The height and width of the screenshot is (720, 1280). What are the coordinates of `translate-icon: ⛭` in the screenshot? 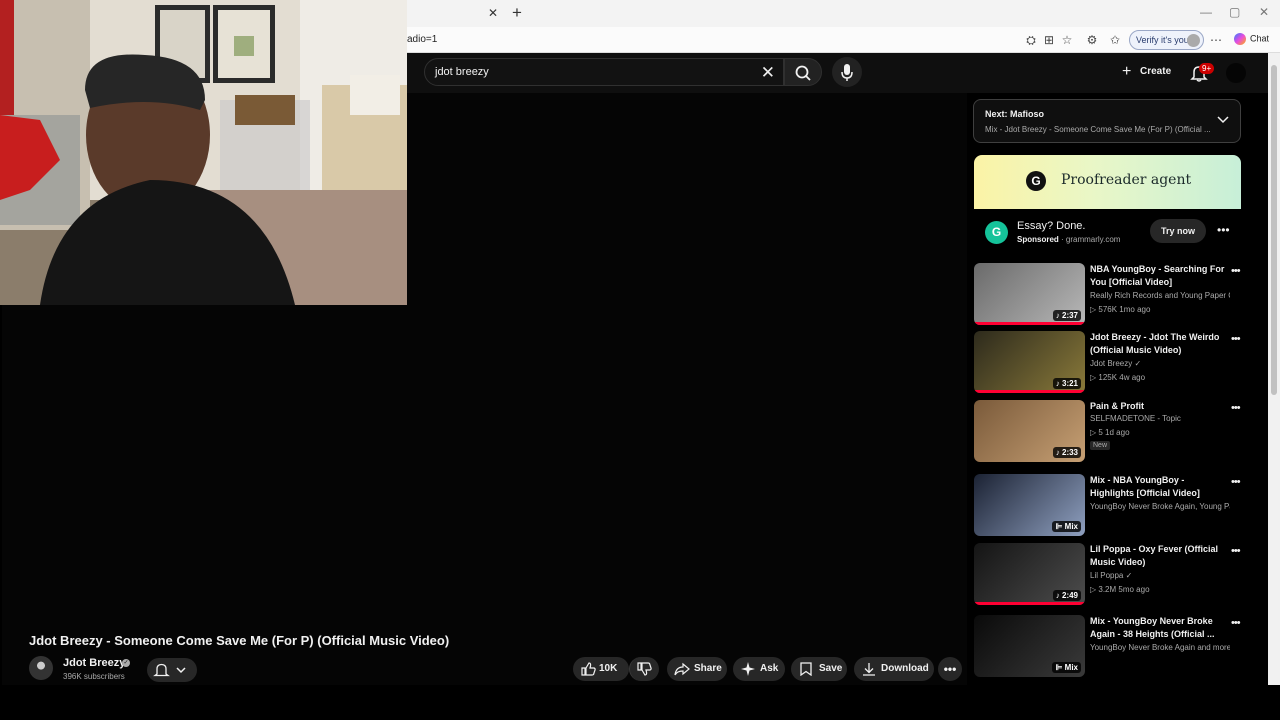 It's located at (1031, 40).